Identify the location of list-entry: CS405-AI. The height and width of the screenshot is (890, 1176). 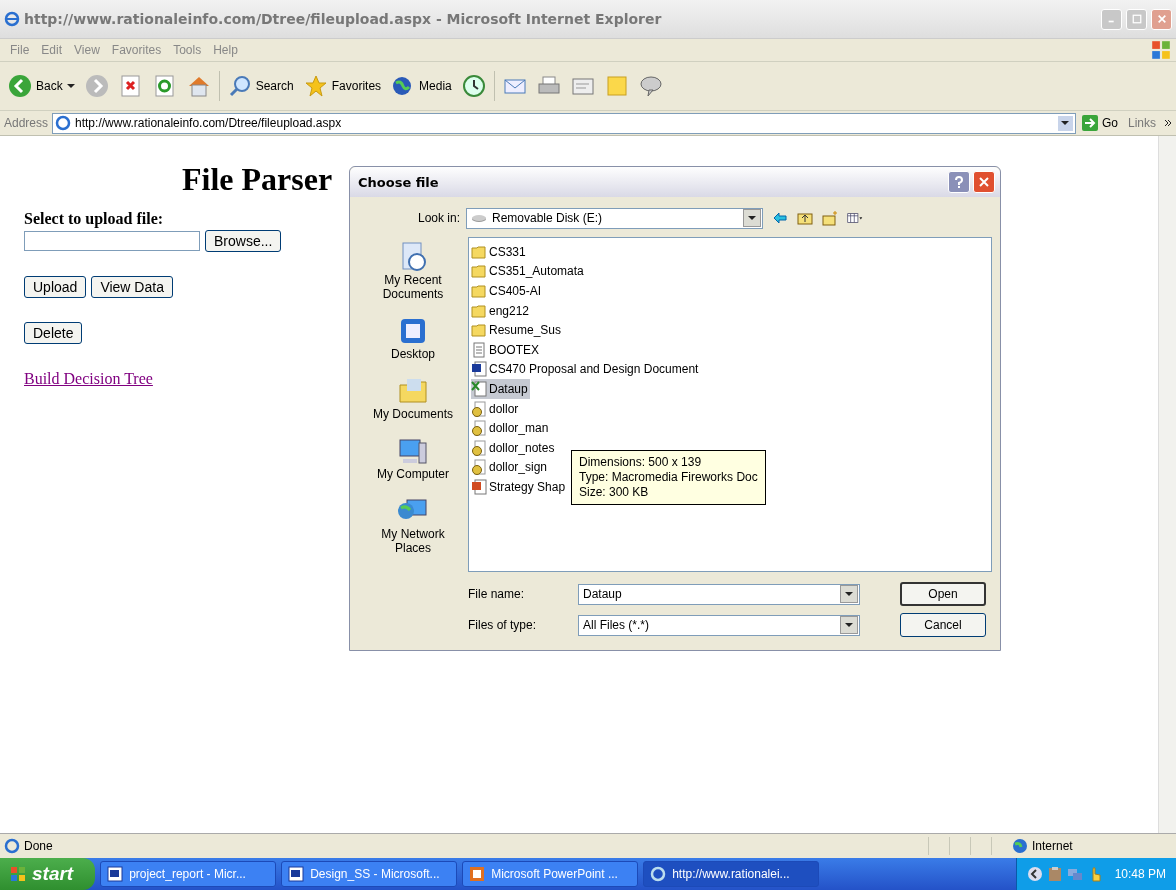
(507, 291).